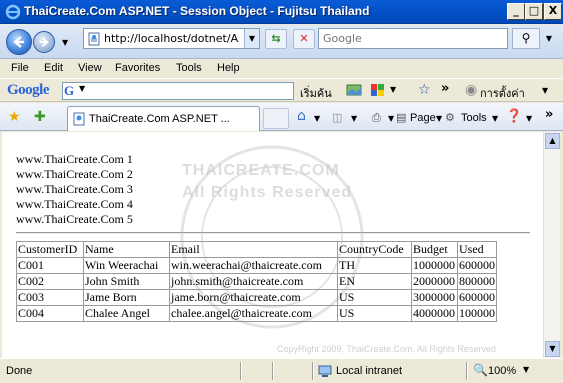 This screenshot has width=563, height=383. I want to click on cell-email: chalee.angel@thaicreate.com, so click(253, 313).